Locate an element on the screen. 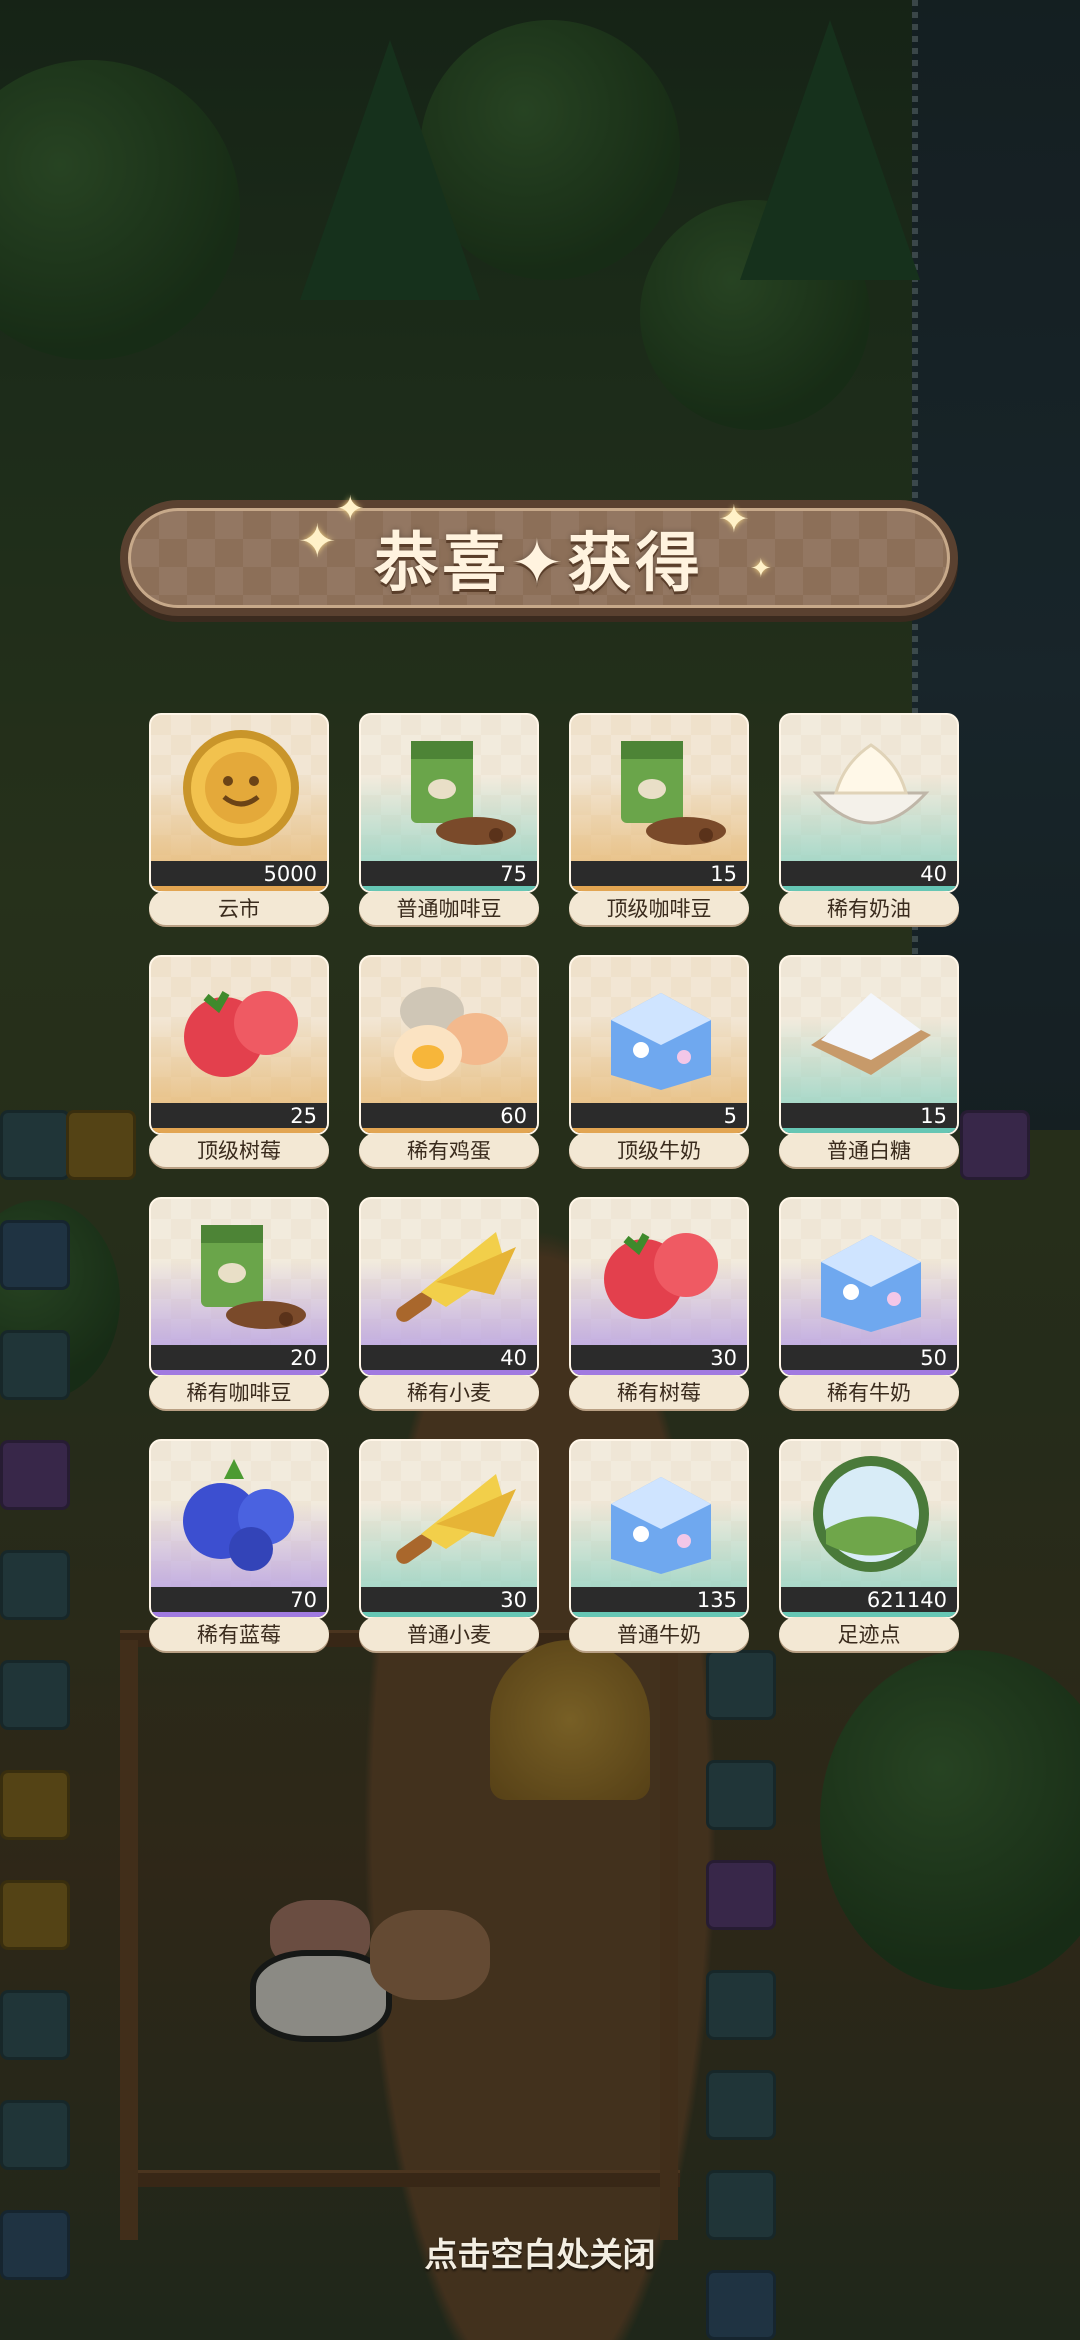 Image resolution: width=1080 pixels, height=2340 pixels. reward-count: 70 is located at coordinates (239, 1602).